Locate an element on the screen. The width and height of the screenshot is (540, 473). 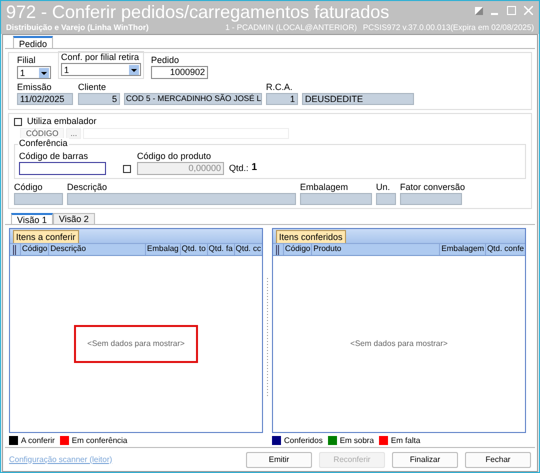
code-button: CÓDIGO is located at coordinates (42, 133).